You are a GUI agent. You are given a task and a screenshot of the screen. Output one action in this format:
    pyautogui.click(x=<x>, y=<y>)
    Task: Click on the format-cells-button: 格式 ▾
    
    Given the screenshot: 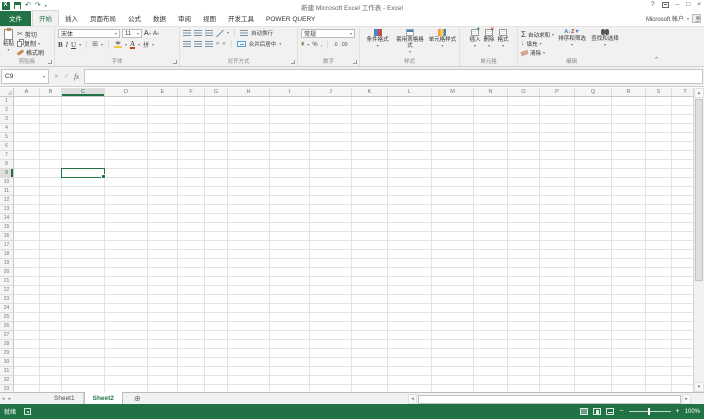 What is the action you would take?
    pyautogui.click(x=503, y=38)
    